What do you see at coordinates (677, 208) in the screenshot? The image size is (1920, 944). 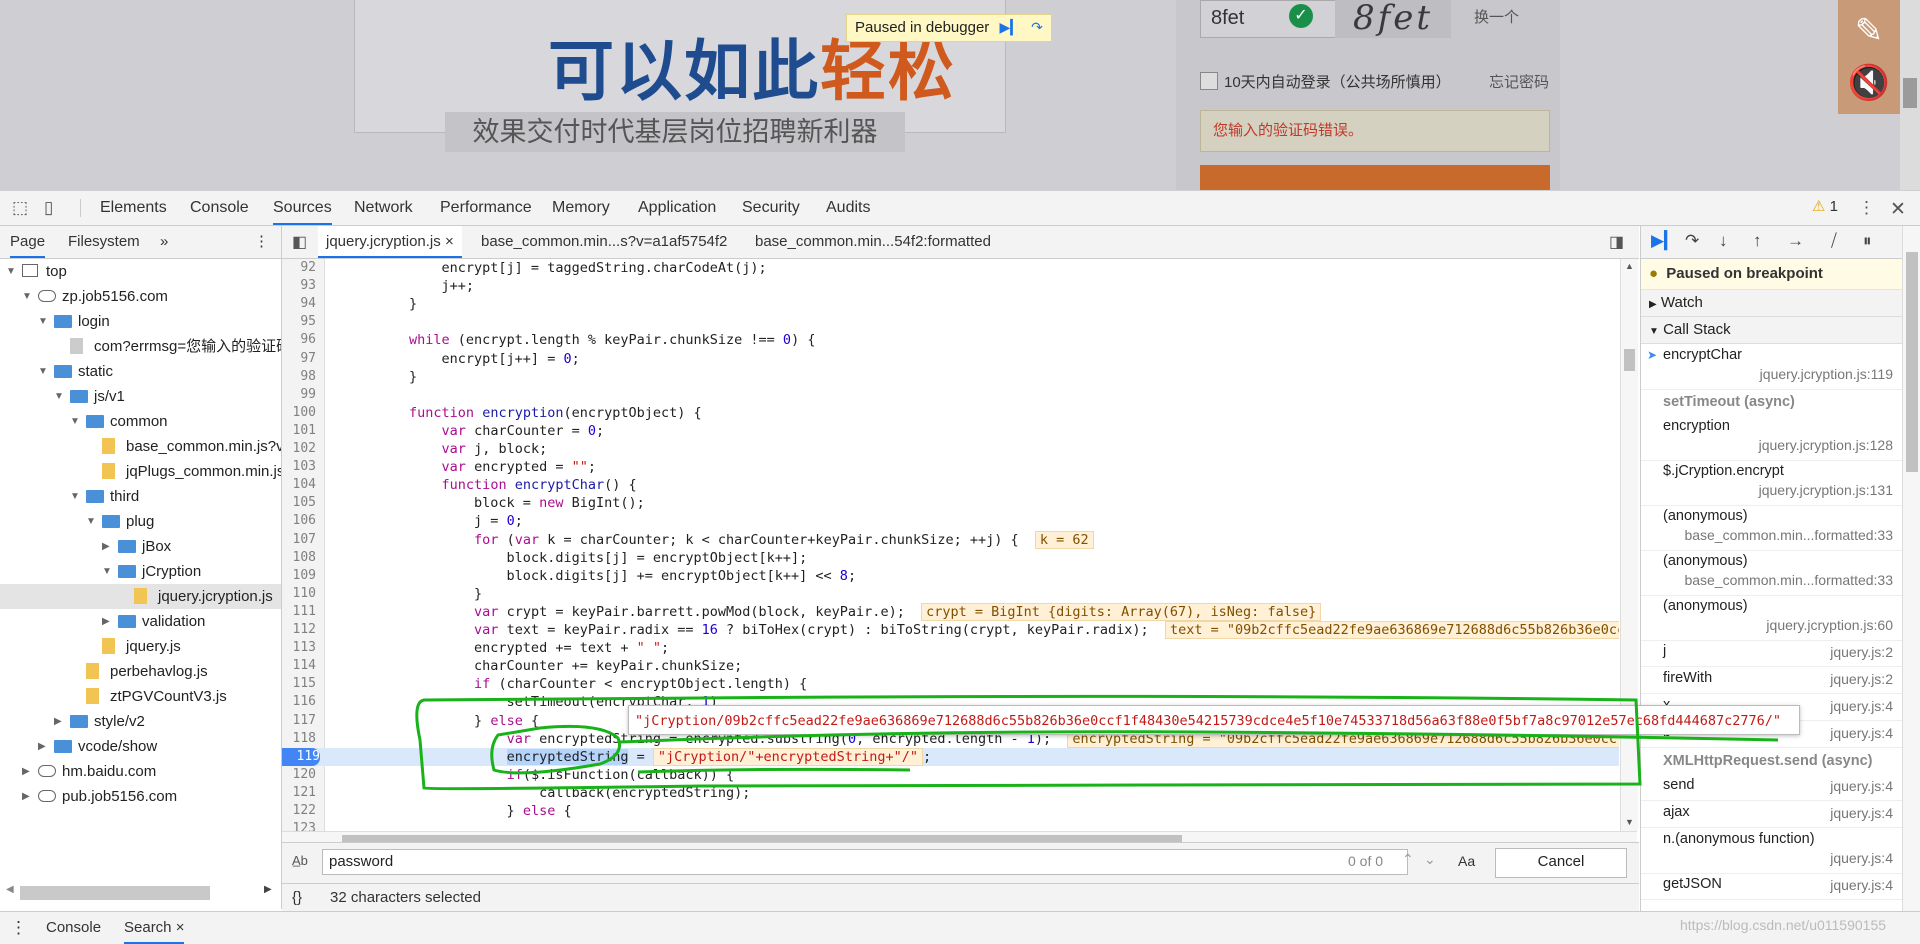 I see `tab-application: Application` at bounding box center [677, 208].